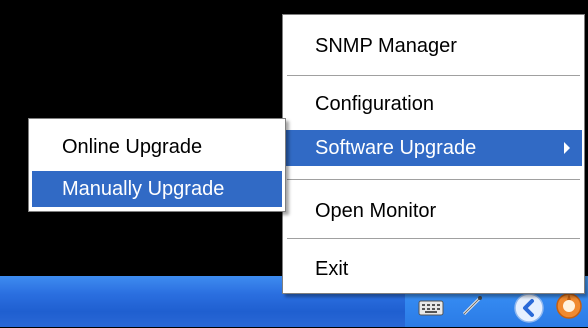 The width and height of the screenshot is (588, 328). What do you see at coordinates (396, 148) in the screenshot?
I see `menu-item-label: Software Upgrade` at bounding box center [396, 148].